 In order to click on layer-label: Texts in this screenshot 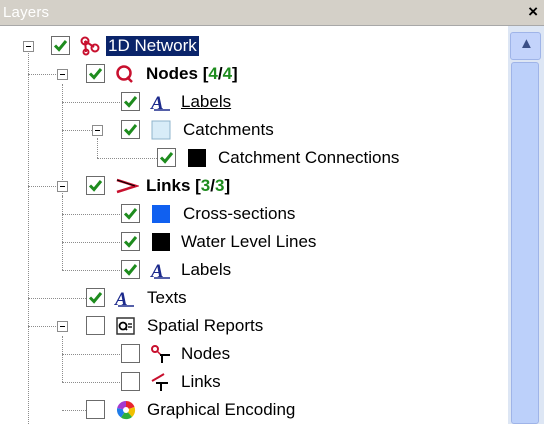, I will do `click(167, 297)`.